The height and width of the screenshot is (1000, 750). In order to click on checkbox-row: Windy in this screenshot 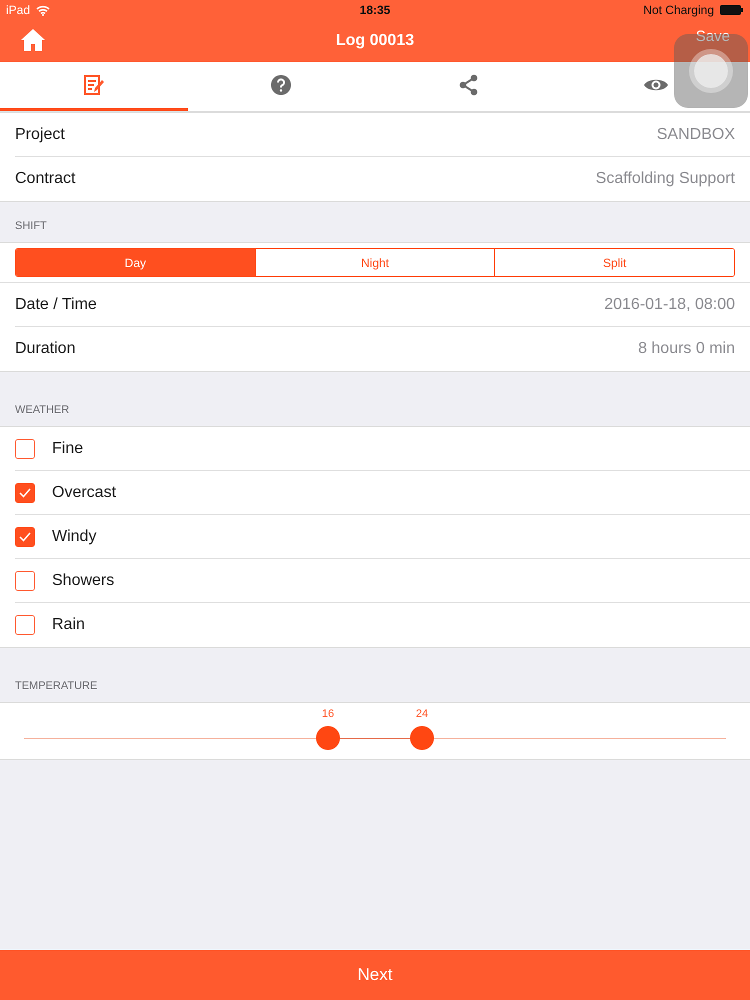, I will do `click(382, 537)`.